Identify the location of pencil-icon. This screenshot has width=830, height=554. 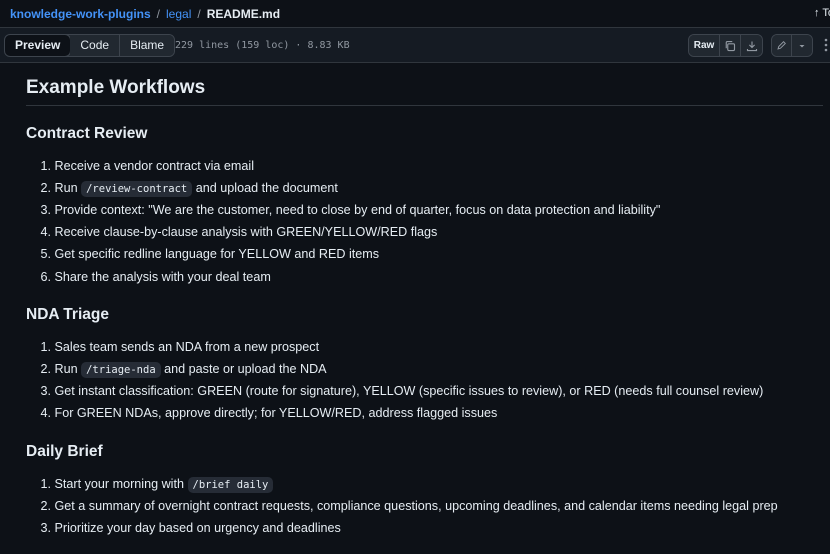
(781, 45).